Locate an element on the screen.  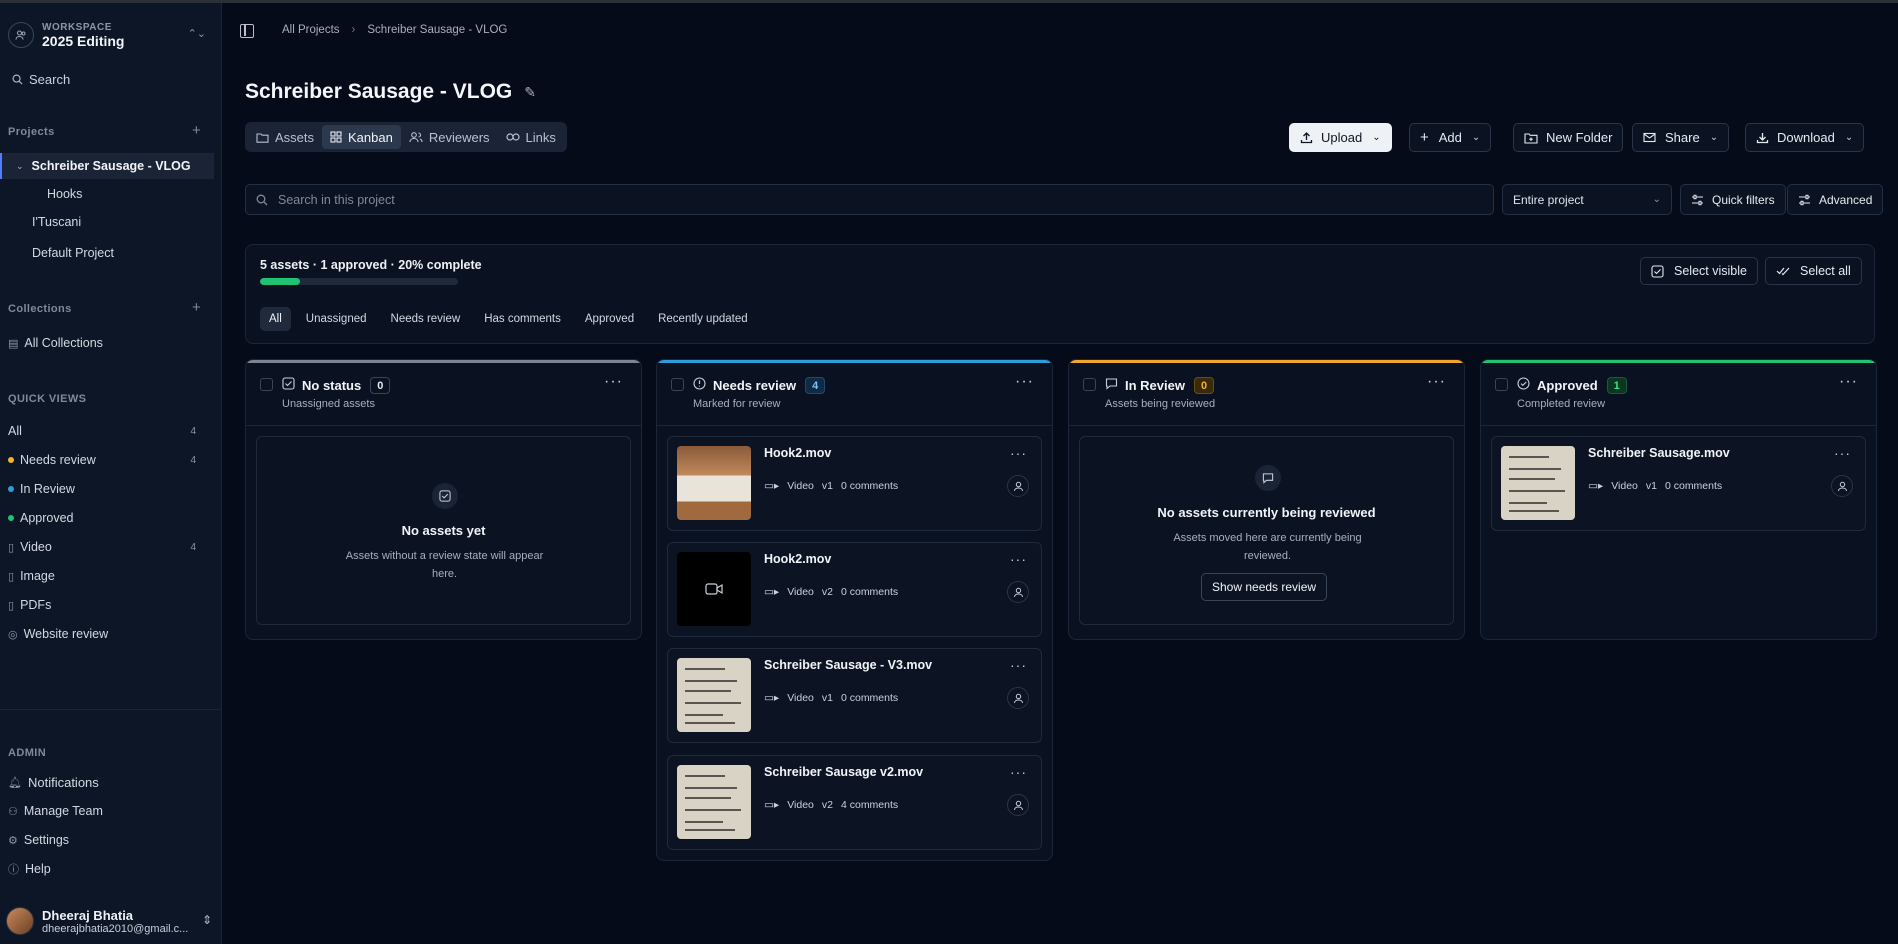
filter-chip-all: All is located at coordinates (275, 319).